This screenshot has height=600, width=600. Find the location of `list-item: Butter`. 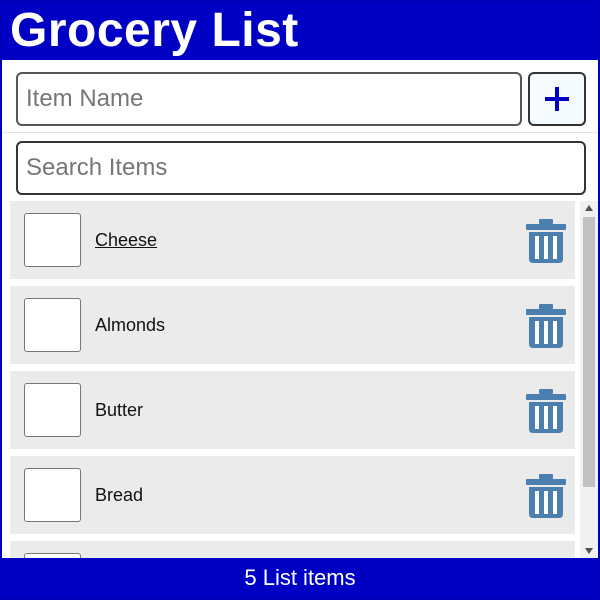

list-item: Butter is located at coordinates (292, 410).